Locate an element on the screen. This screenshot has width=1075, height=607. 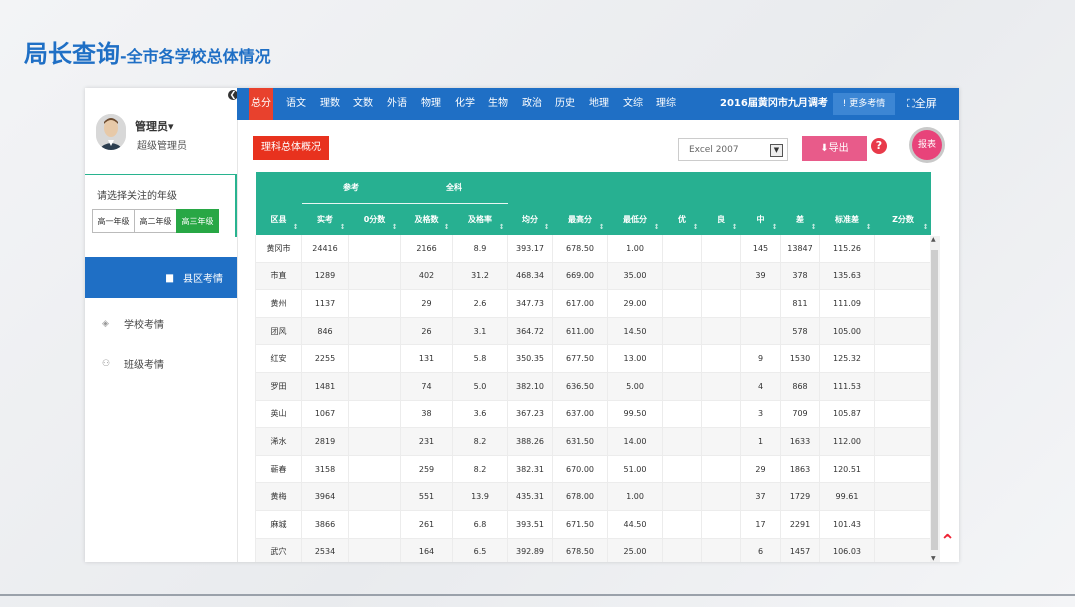
column-header: 标准差 ↕ is located at coordinates (847, 219).